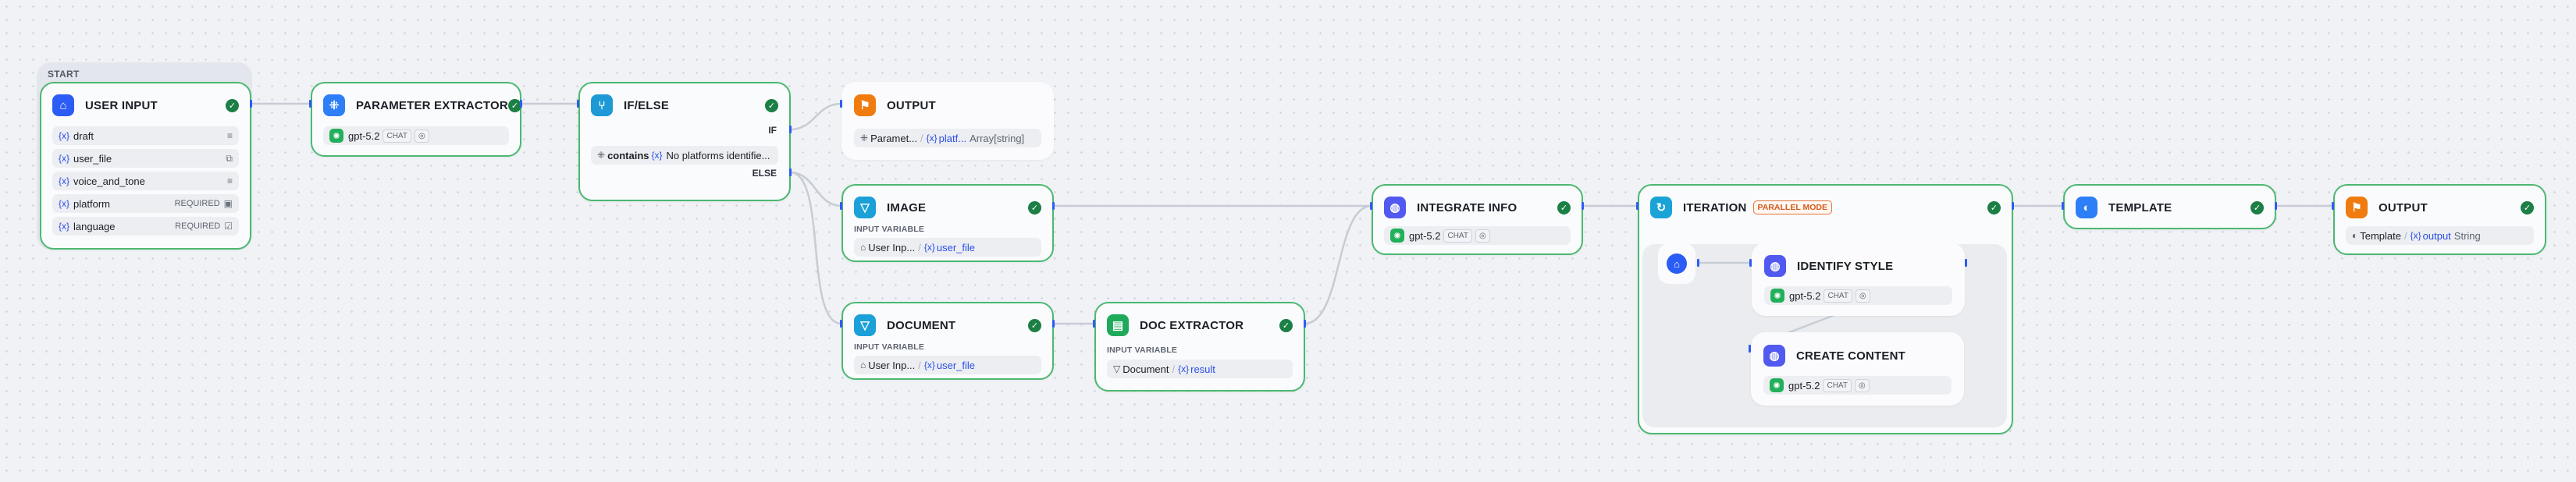  I want to click on variable-type: String, so click(2467, 236).